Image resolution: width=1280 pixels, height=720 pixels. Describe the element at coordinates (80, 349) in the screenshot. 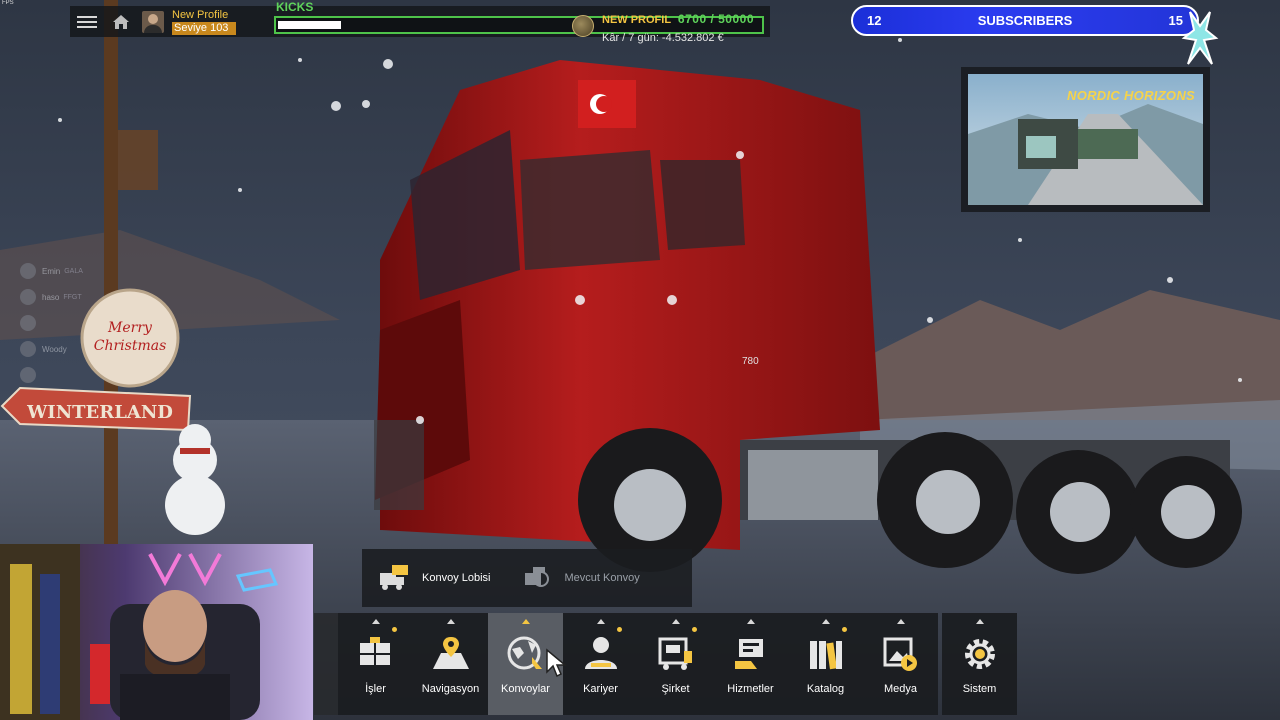

I see `chat-message: Woody` at that location.